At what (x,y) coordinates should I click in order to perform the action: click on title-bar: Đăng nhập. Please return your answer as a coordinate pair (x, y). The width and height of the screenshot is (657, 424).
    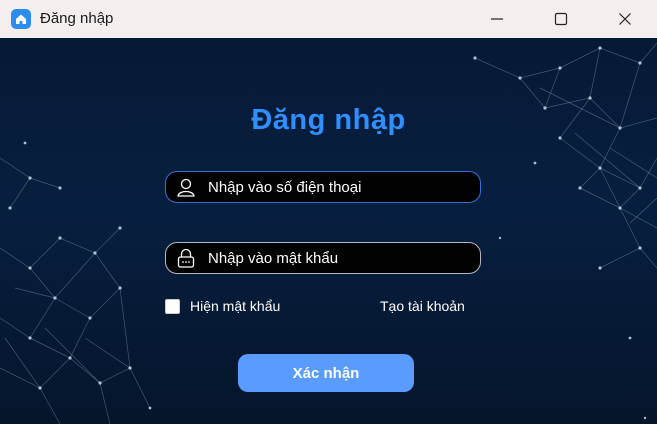
    Looking at the image, I should click on (328, 19).